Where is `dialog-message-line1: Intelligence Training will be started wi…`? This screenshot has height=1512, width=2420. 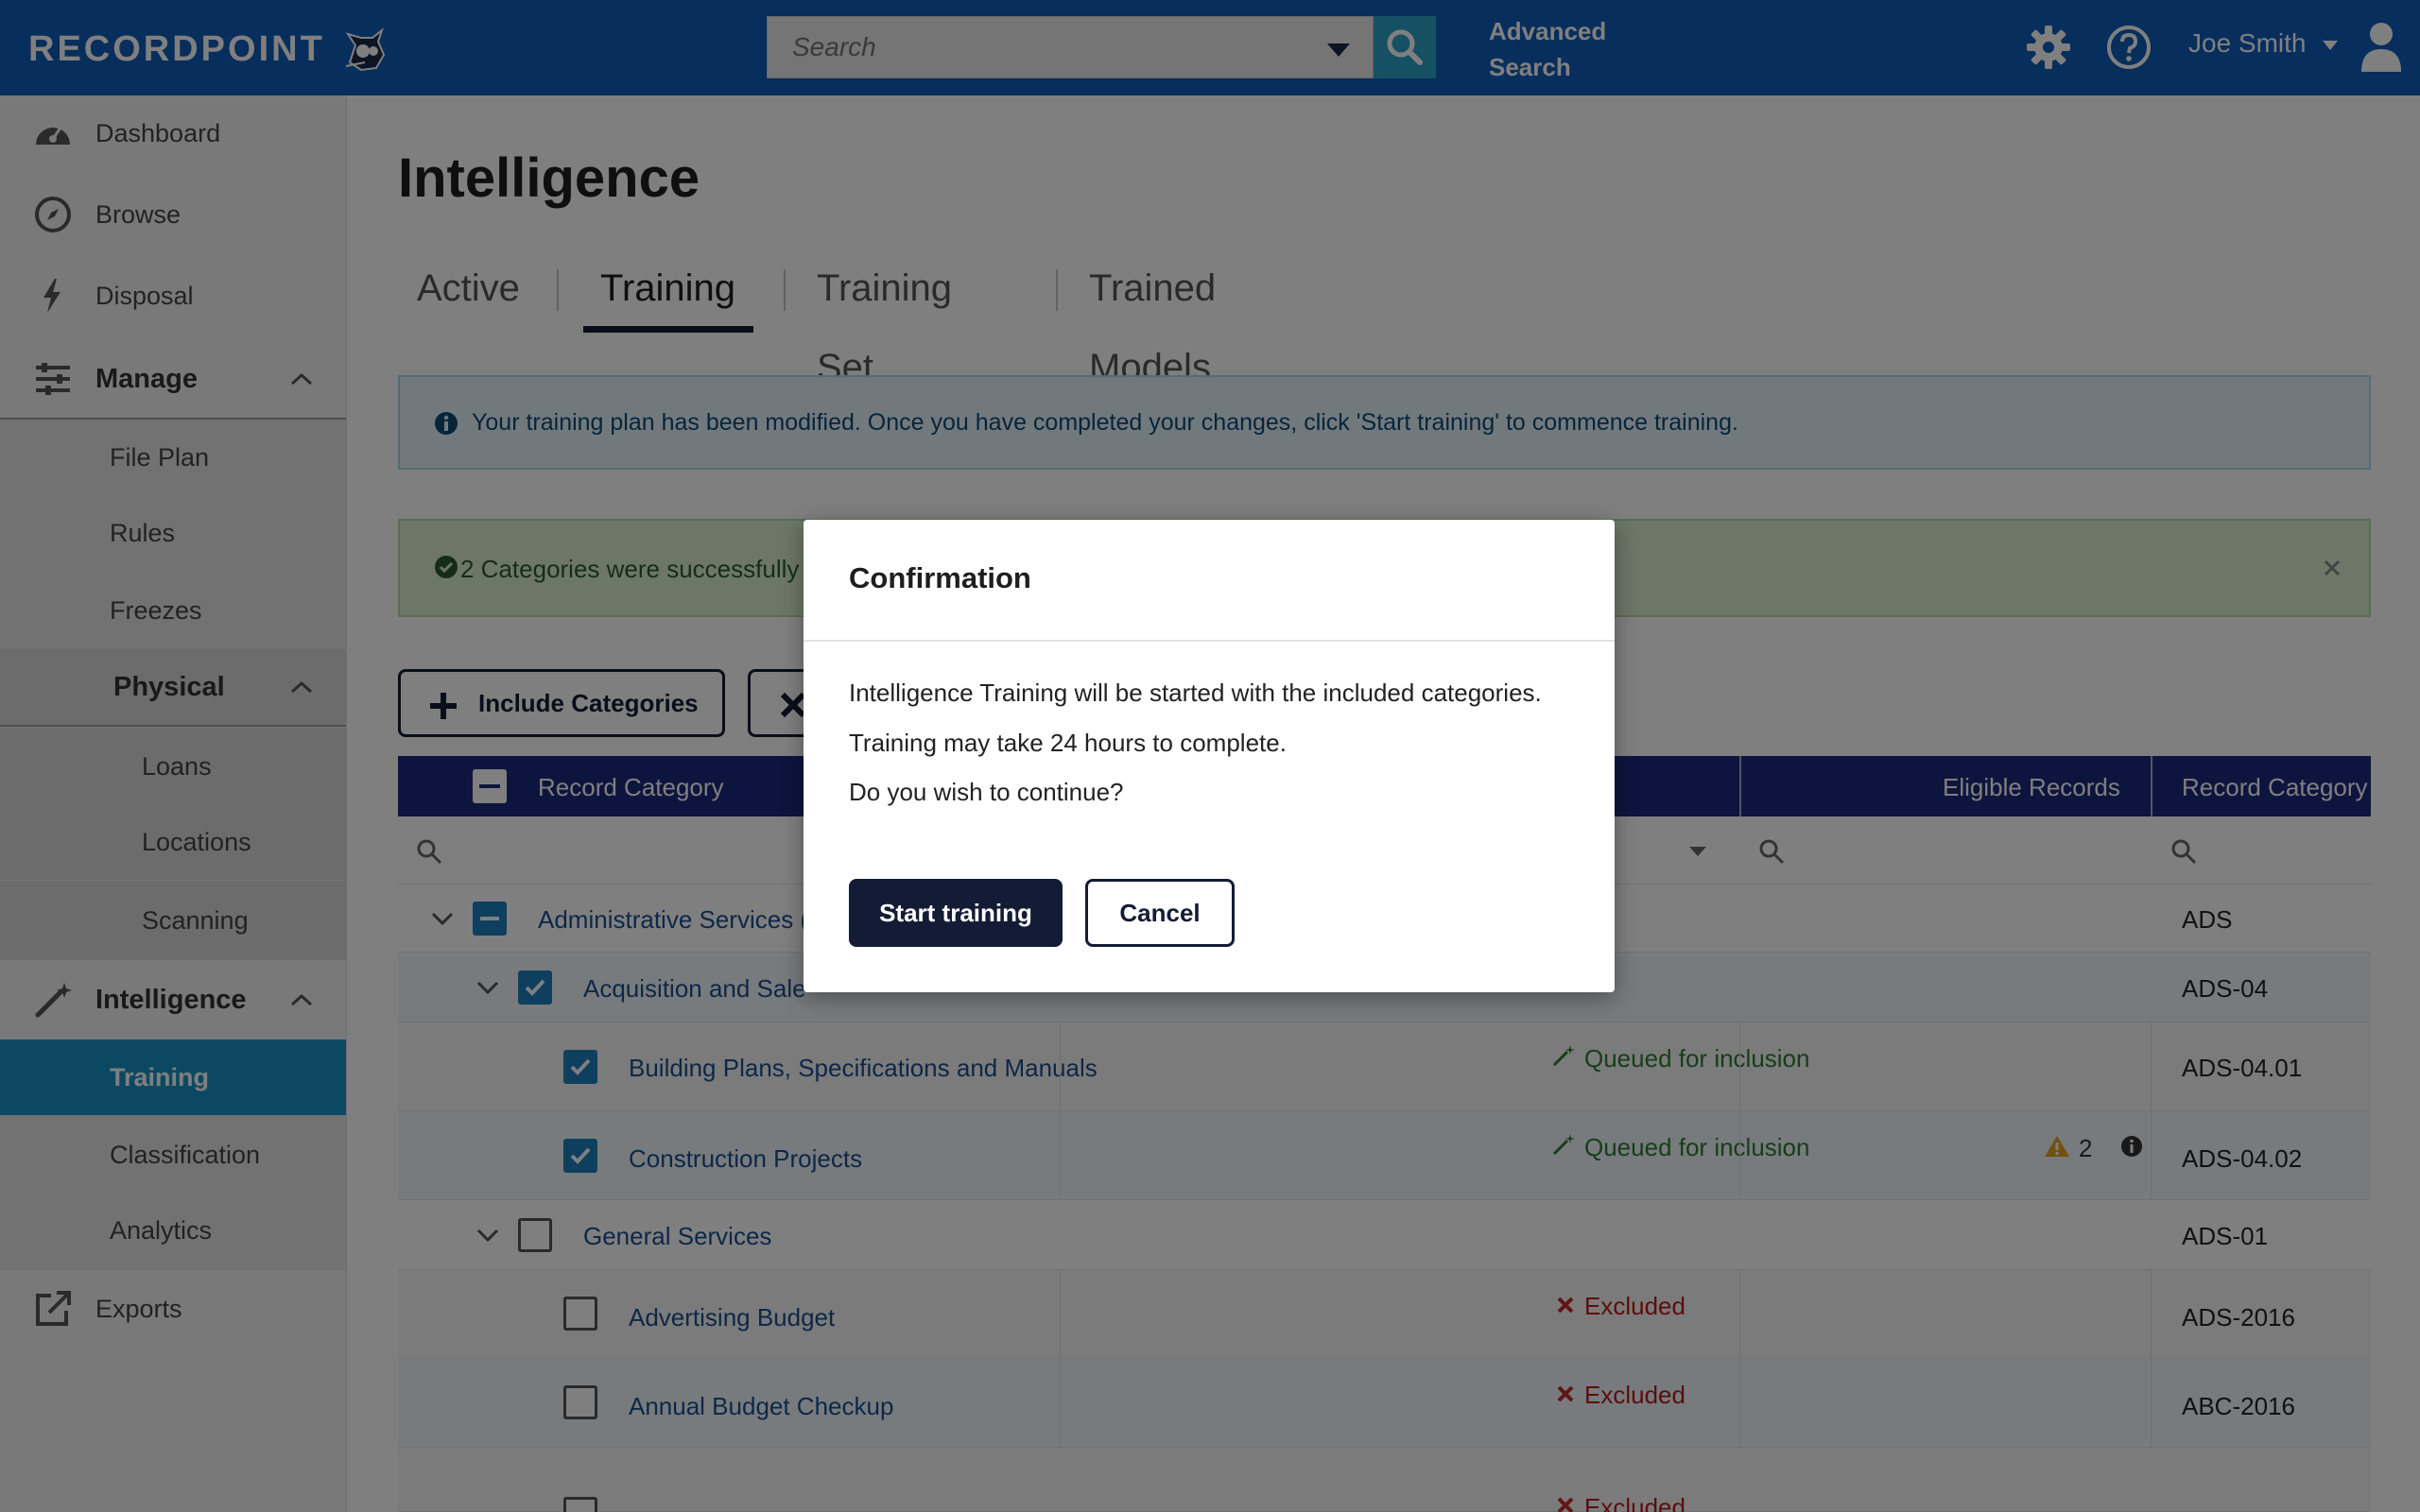 dialog-message-line1: Intelligence Training will be started wi… is located at coordinates (1196, 693).